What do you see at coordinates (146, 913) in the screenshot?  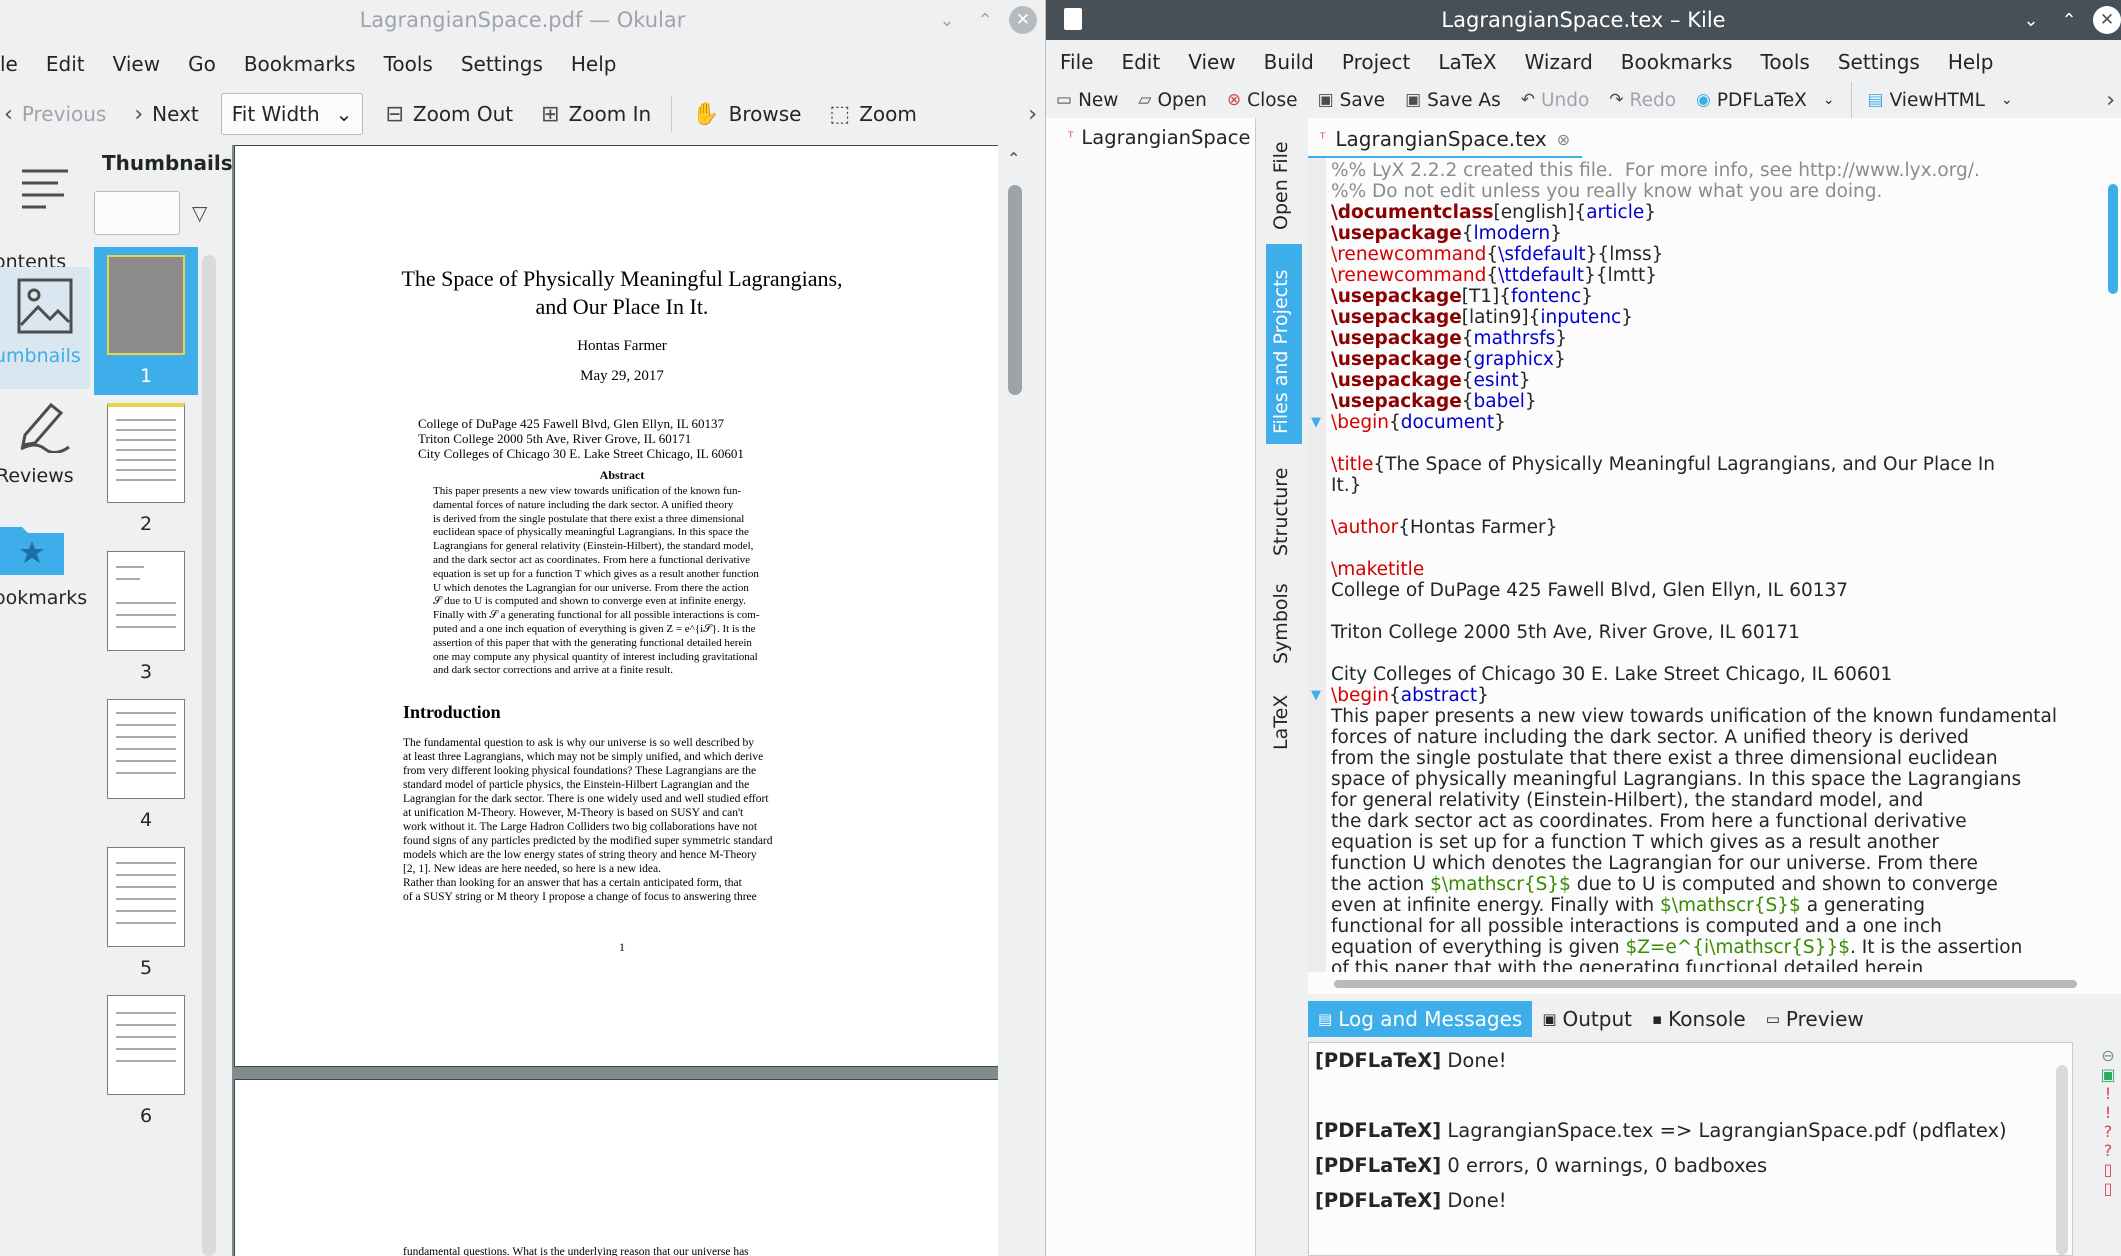 I see `thumbnail-page-5: 5` at bounding box center [146, 913].